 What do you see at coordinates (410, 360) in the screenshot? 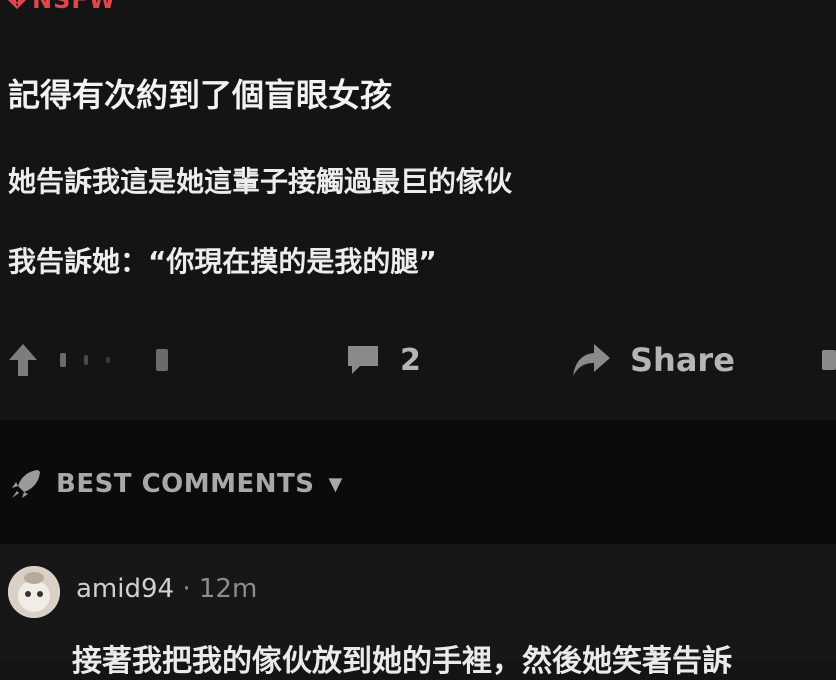
I see `comment-count: 2` at bounding box center [410, 360].